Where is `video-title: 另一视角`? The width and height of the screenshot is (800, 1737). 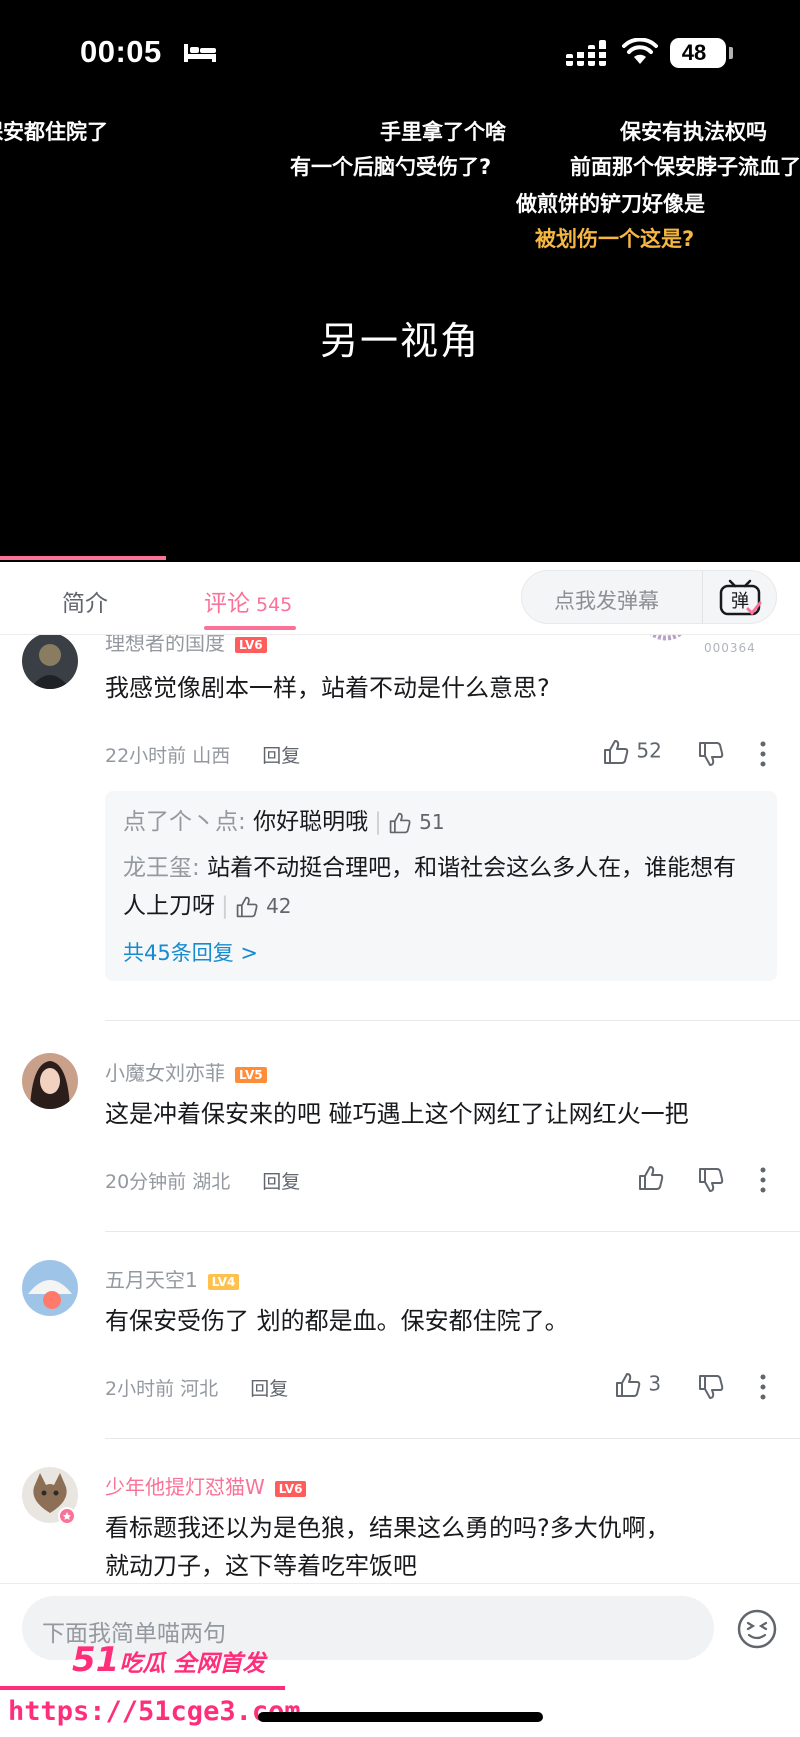
video-title: 另一视角 is located at coordinates (399, 341).